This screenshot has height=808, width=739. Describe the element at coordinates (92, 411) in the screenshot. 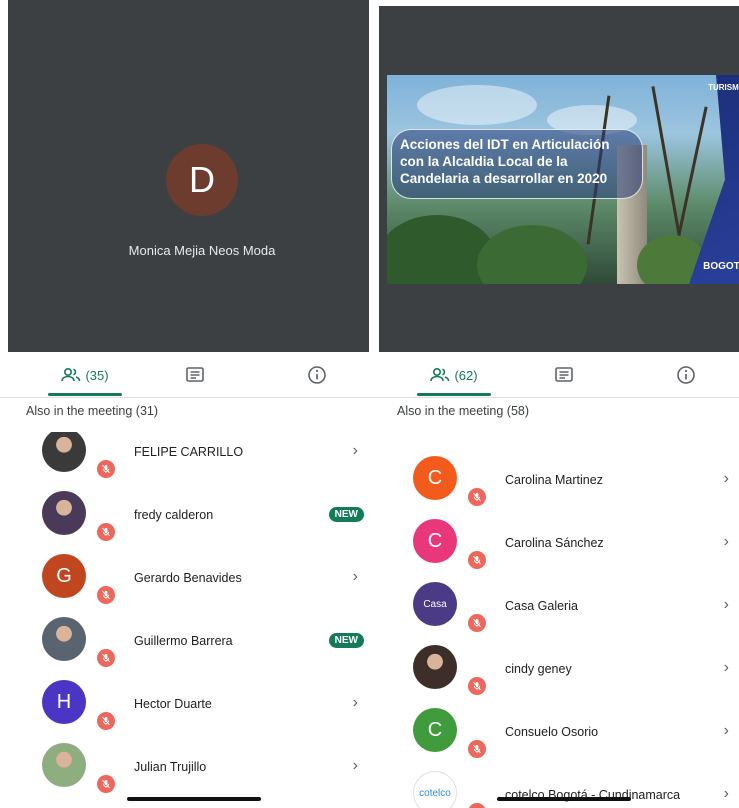

I see `section-title: Also in the meeting (31)` at that location.